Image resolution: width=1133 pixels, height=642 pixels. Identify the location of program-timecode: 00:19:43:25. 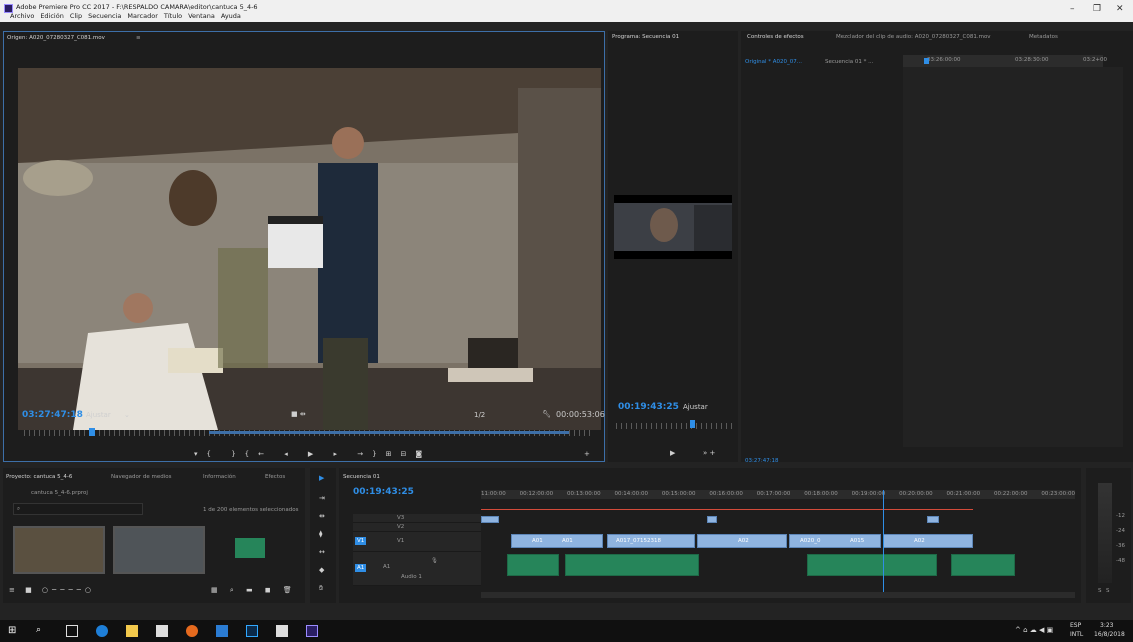
(648, 407).